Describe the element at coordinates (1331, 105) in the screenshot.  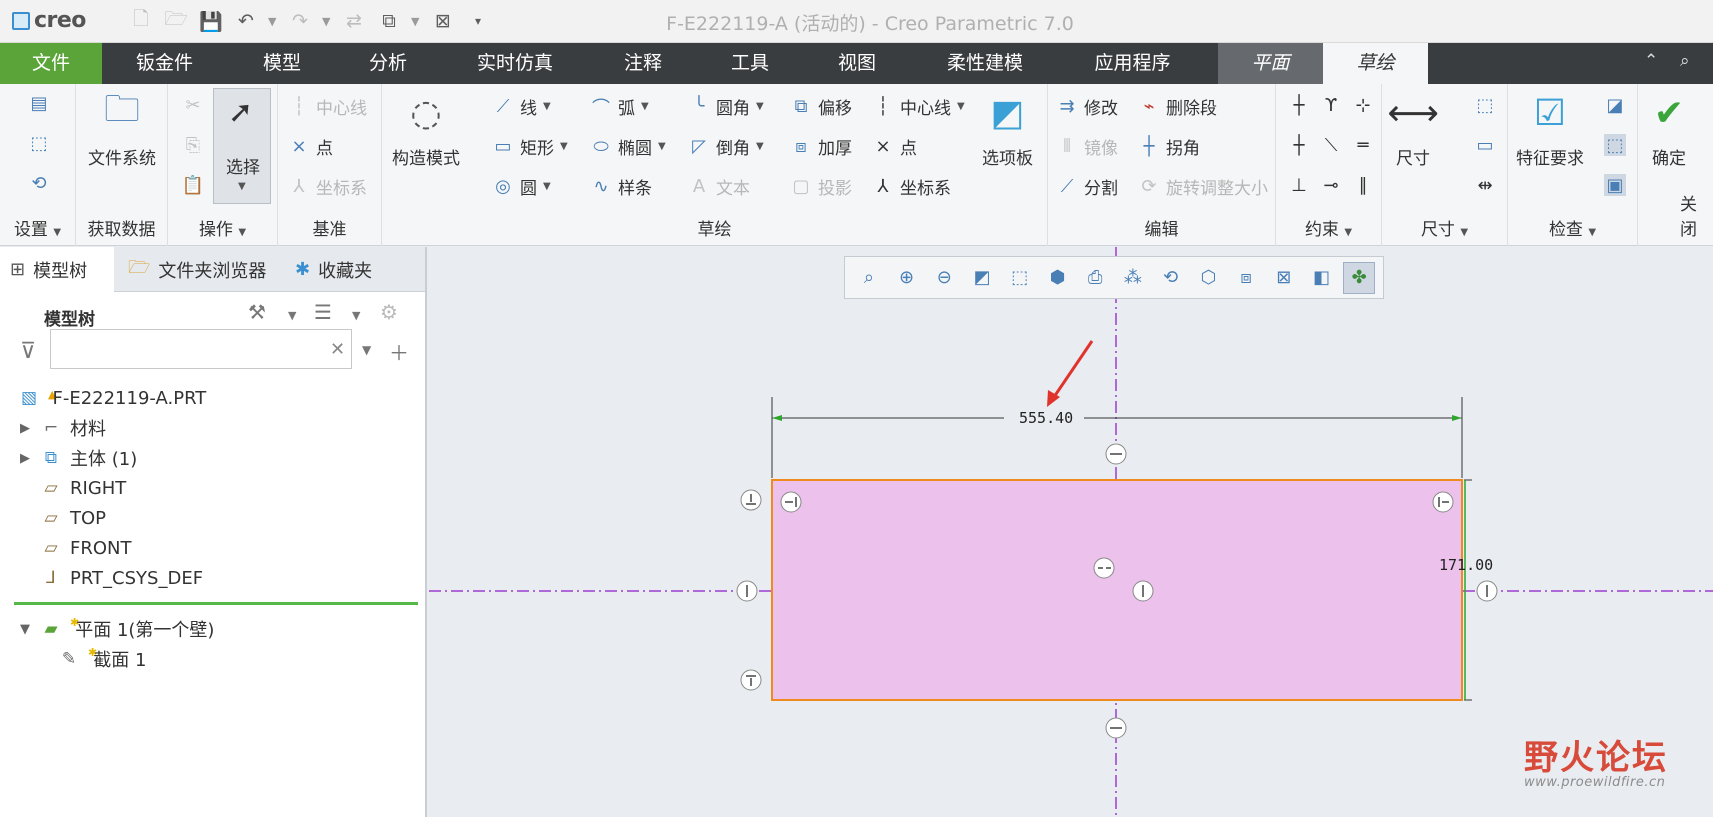
I see `tangent-constraint-icon: ϒ` at that location.